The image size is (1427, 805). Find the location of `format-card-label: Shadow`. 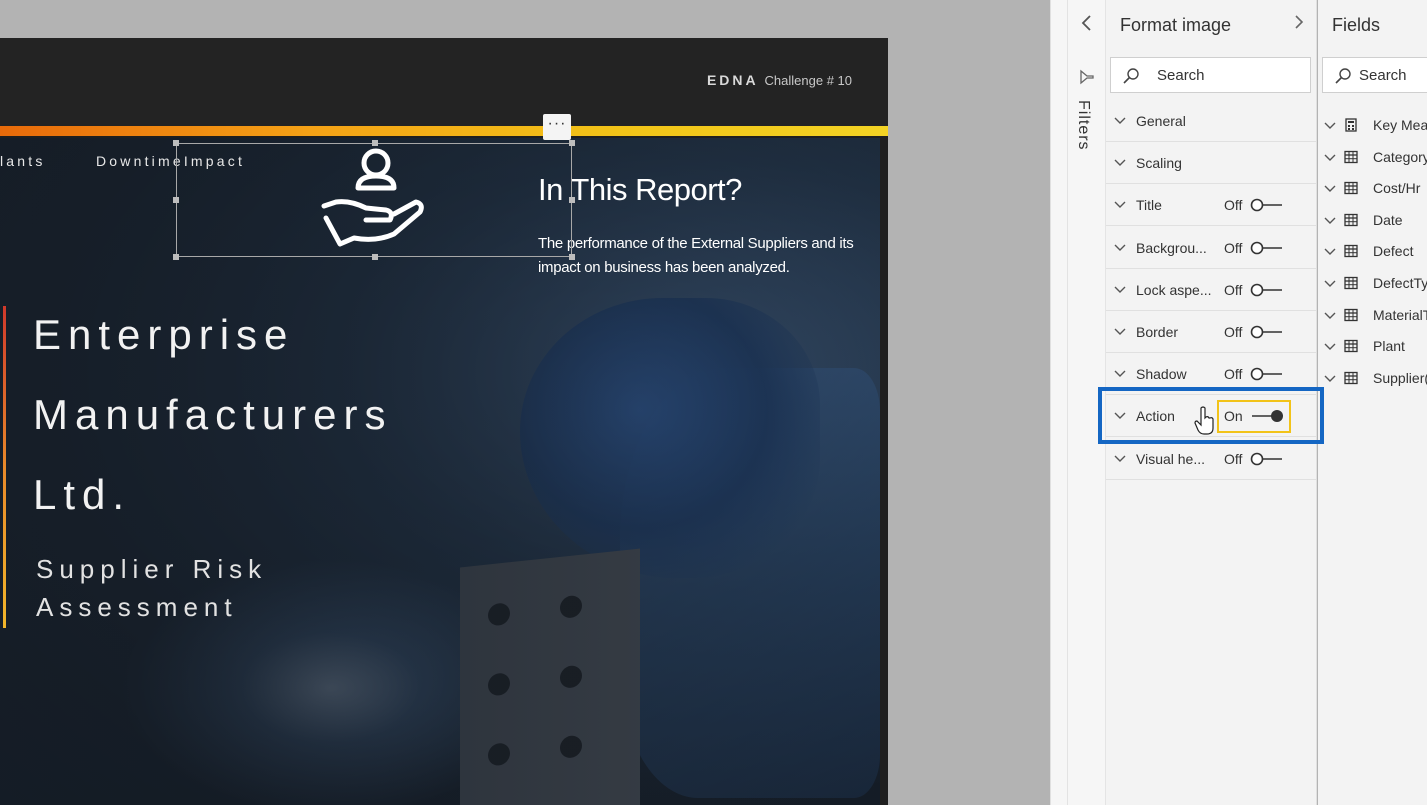

format-card-label: Shadow is located at coordinates (1161, 374).